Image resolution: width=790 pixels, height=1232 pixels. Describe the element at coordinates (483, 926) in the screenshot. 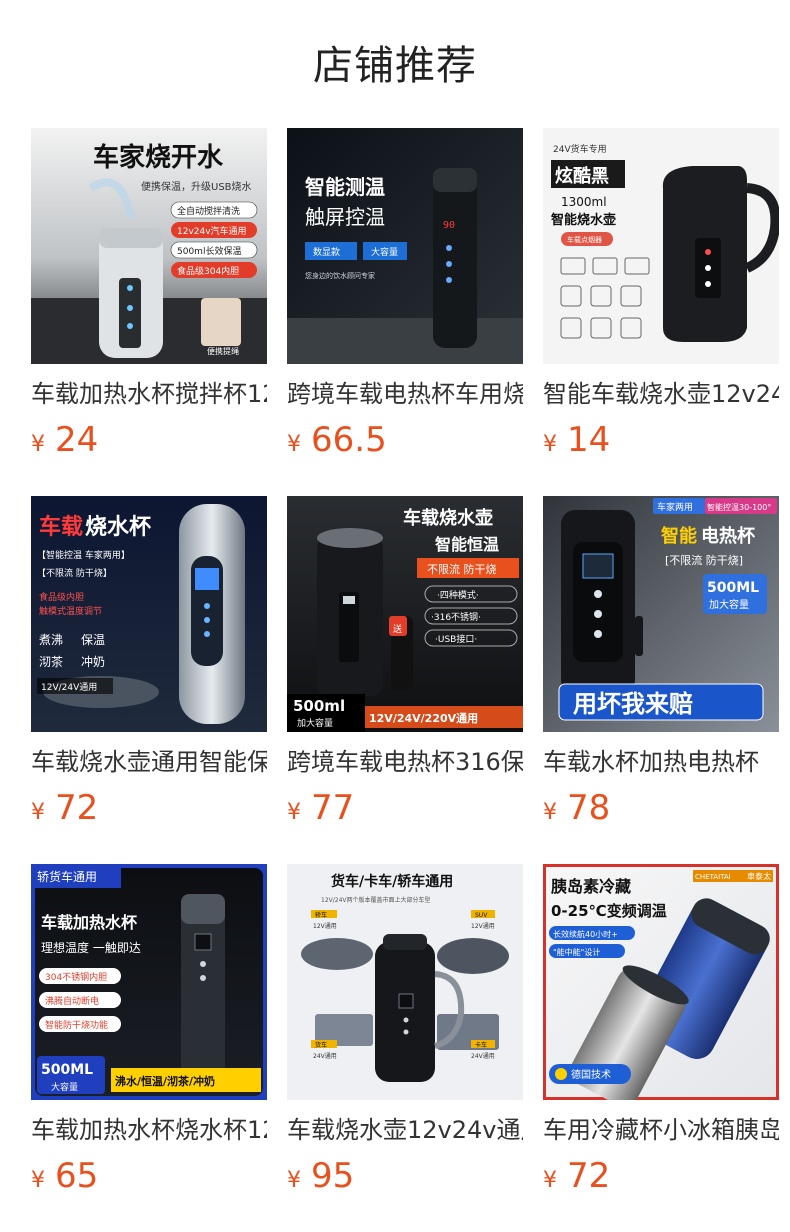

I see `image-text: 12V通用` at that location.